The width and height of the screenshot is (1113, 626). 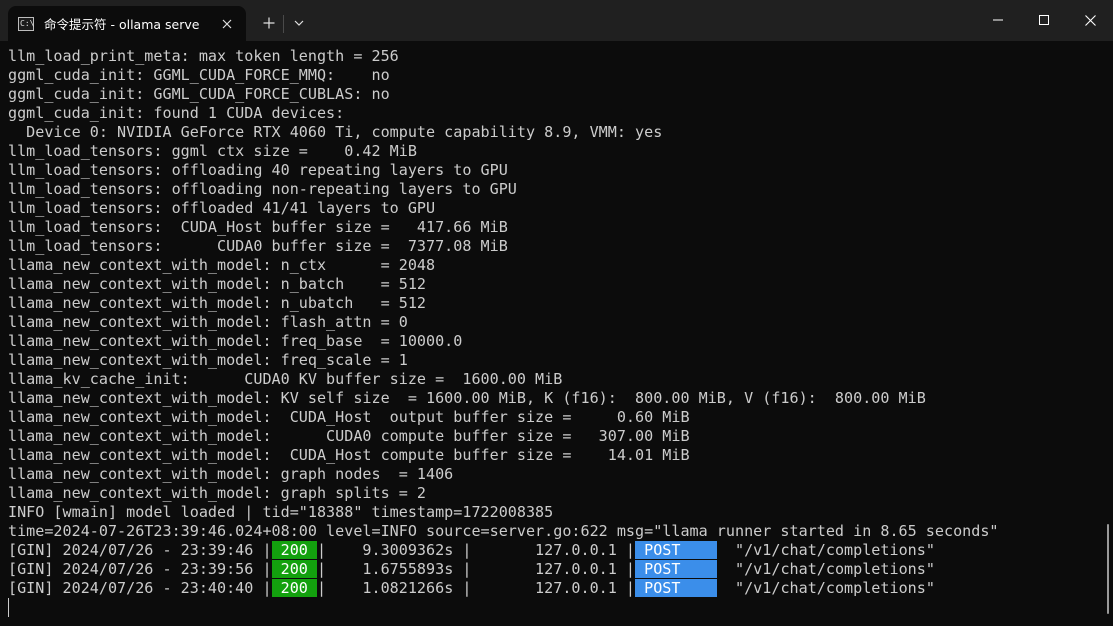 I want to click on log-line: ggml_cuda_init: found 1 CUDA devices:, so click(x=176, y=113).